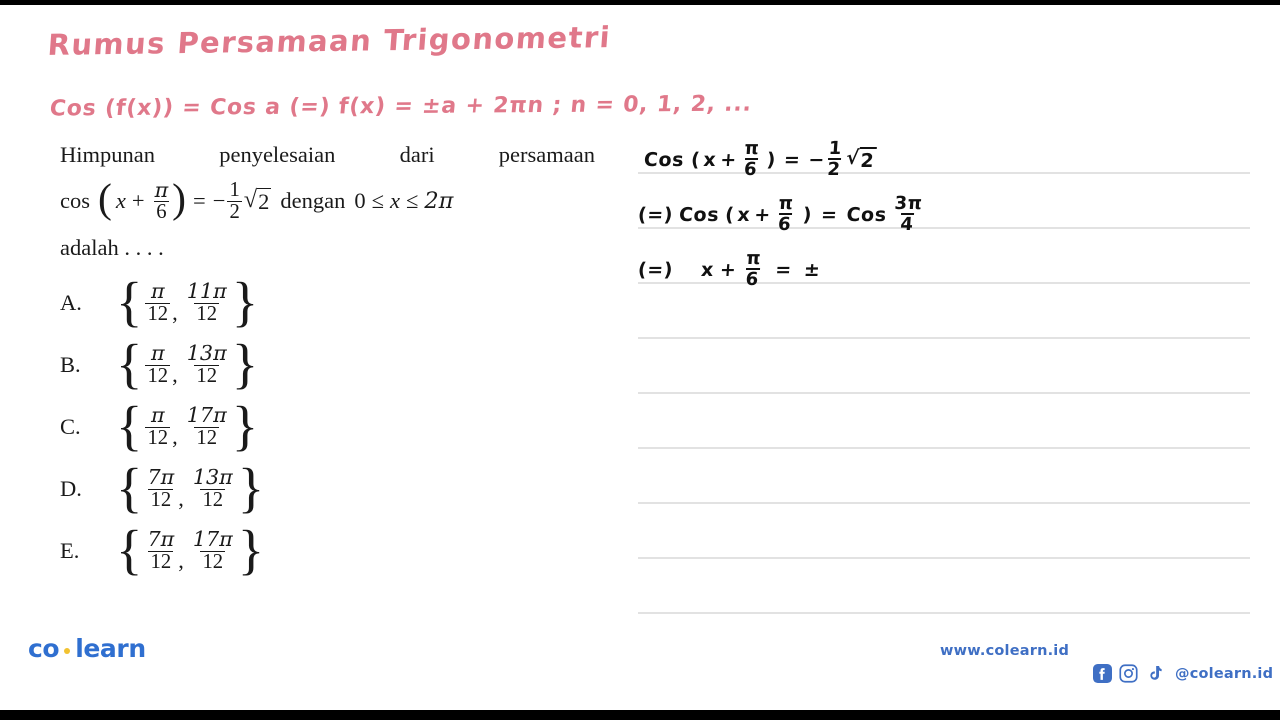 The width and height of the screenshot is (1280, 720). I want to click on equation-minus: −, so click(219, 201).